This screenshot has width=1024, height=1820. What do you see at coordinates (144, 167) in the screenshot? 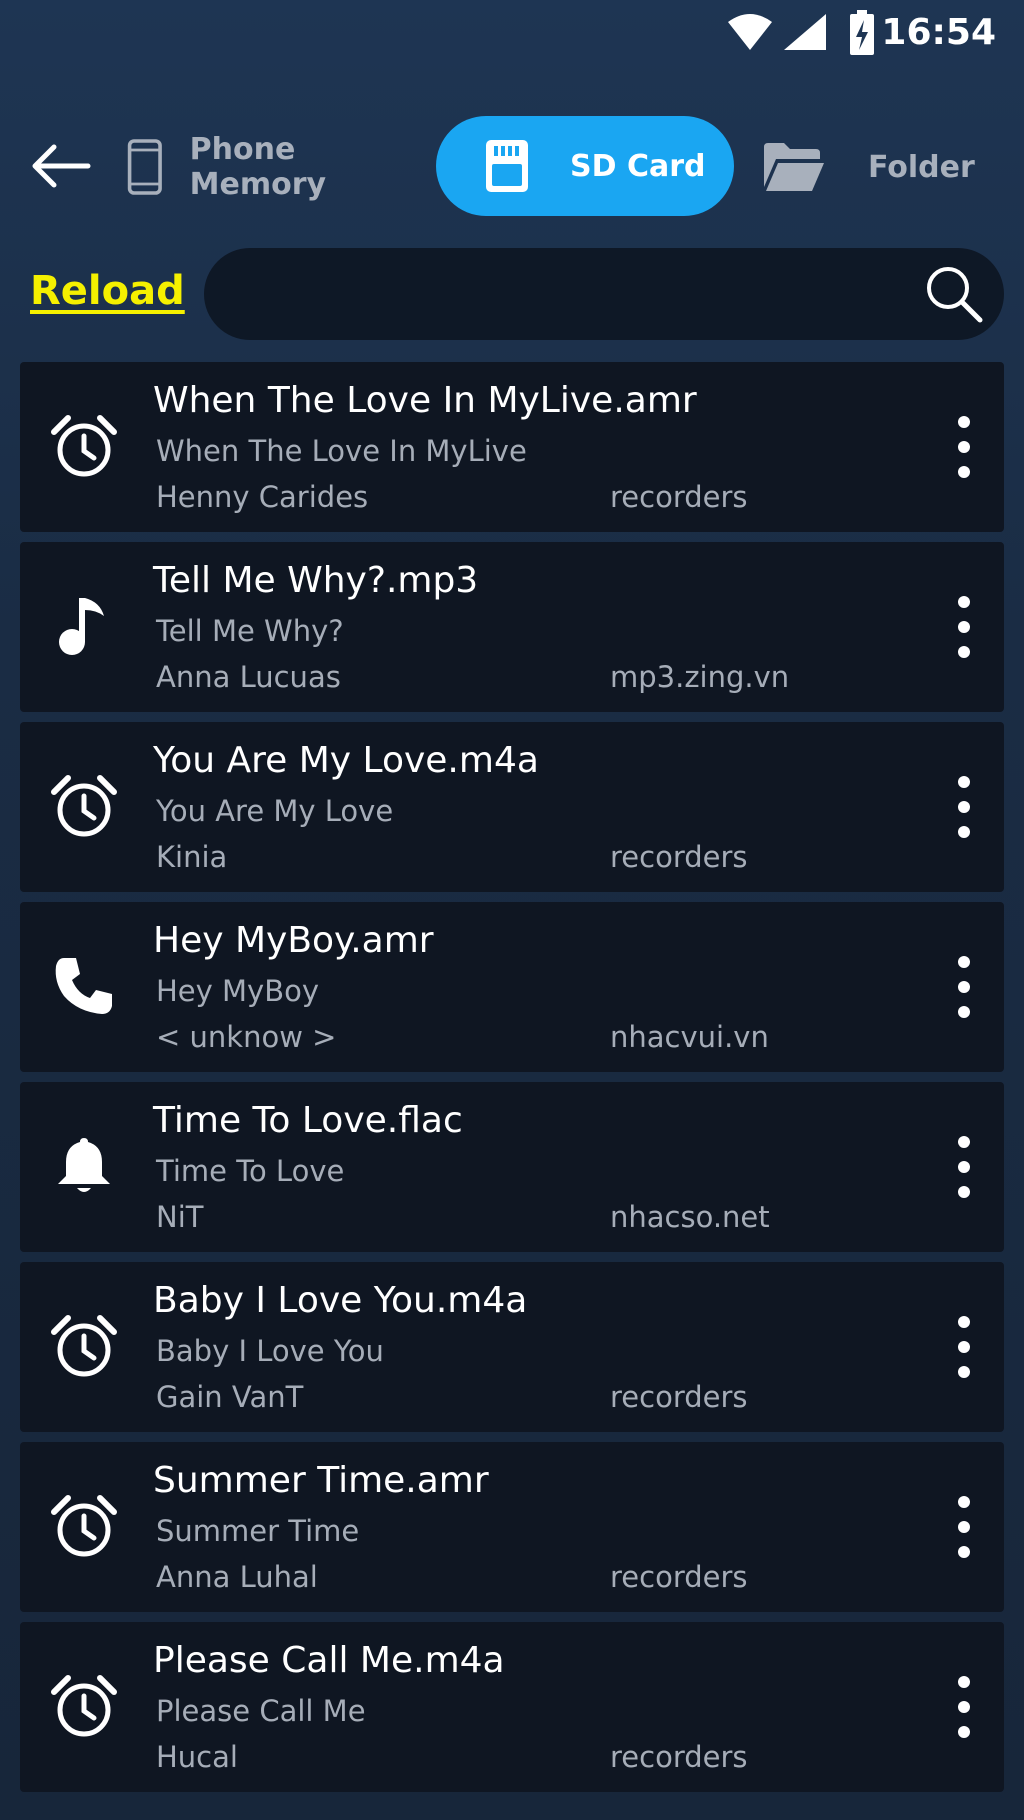
I see `smartphone-icon` at bounding box center [144, 167].